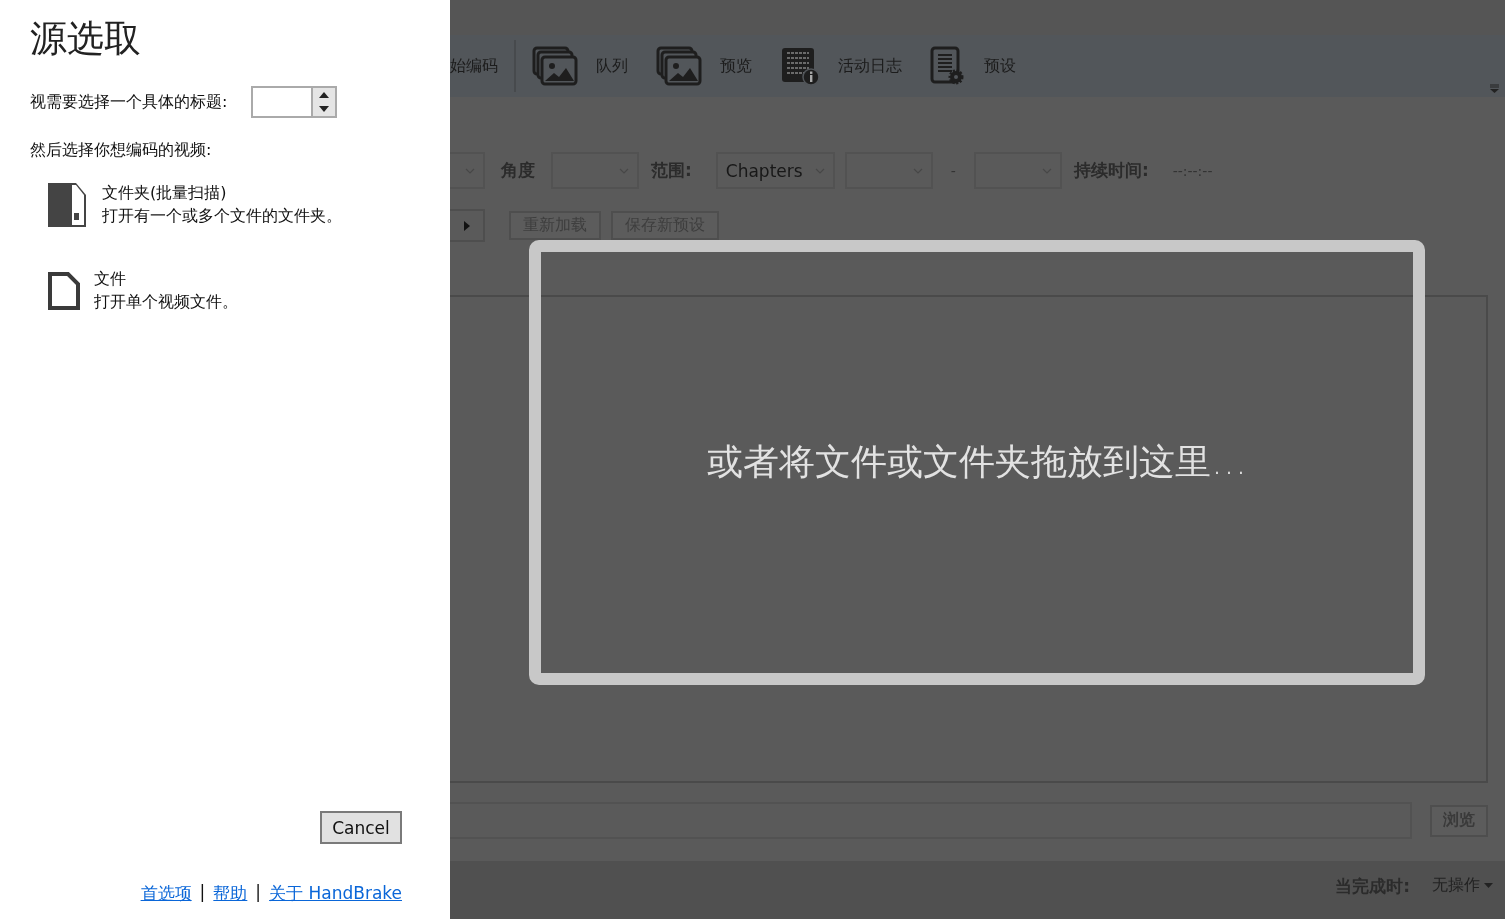 This screenshot has height=919, width=1505. What do you see at coordinates (294, 102) in the screenshot?
I see `title-spinner` at bounding box center [294, 102].